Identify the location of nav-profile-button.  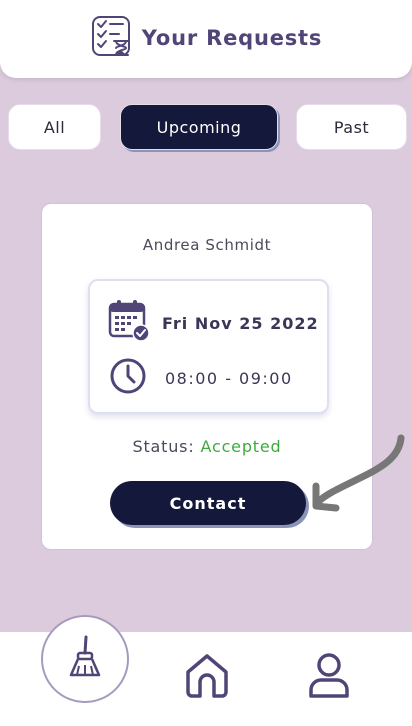
(329, 677).